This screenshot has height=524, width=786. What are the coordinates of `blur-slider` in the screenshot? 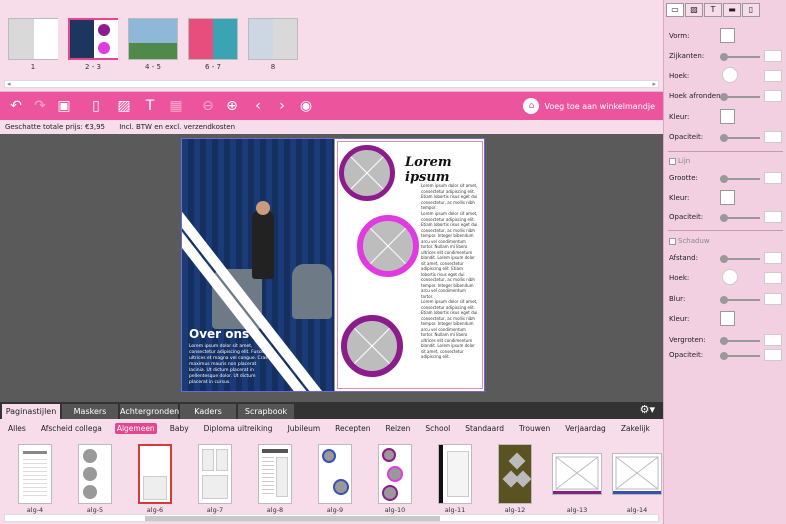 It's located at (740, 300).